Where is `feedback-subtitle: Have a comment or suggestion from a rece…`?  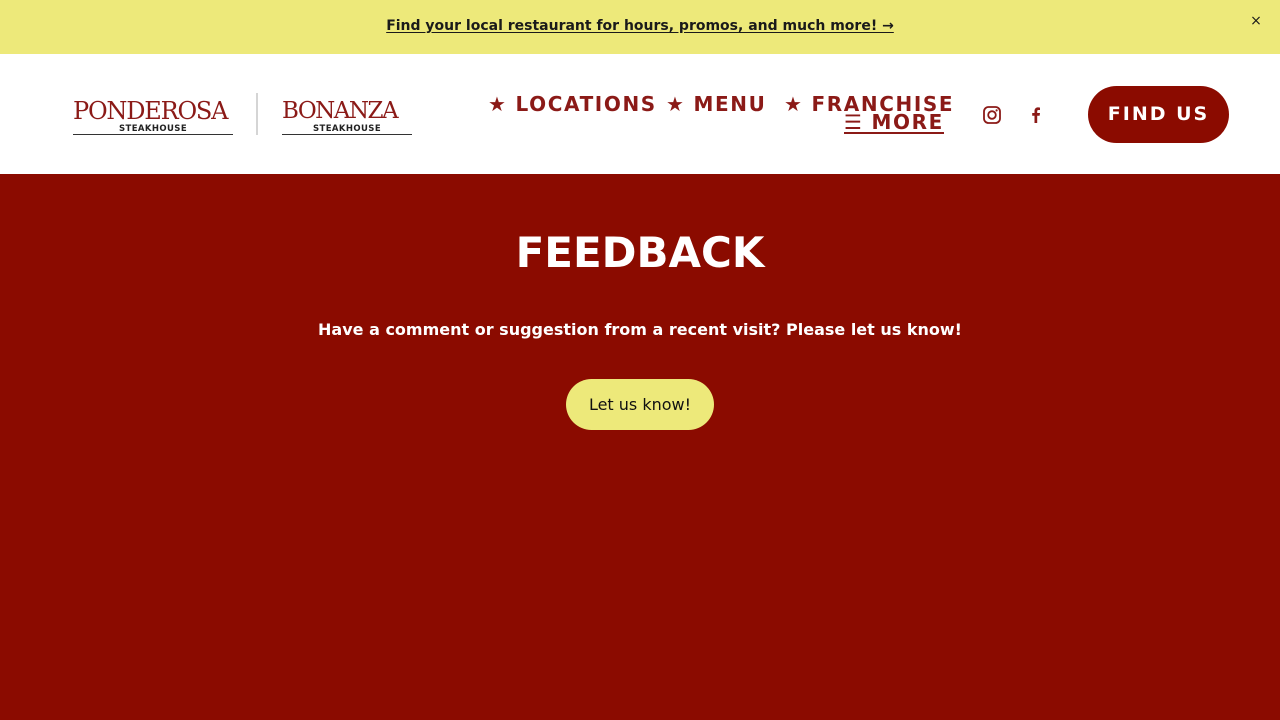
feedback-subtitle: Have a comment or suggestion from a rece… is located at coordinates (640, 329).